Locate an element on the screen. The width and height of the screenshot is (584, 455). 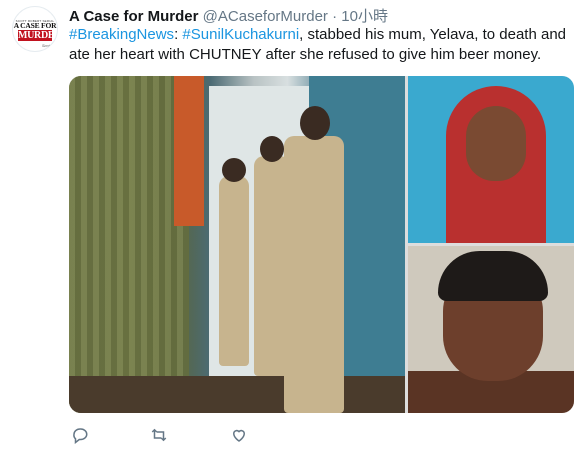
man-hair is located at coordinates (493, 276).